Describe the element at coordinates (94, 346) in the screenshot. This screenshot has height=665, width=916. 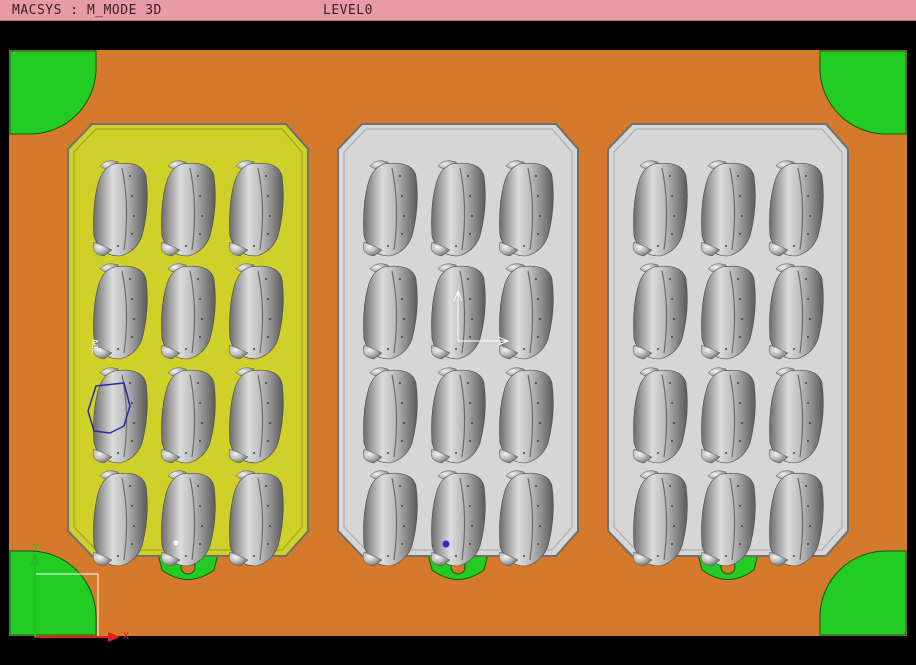
I see `tray-side-label: AOL` at that location.